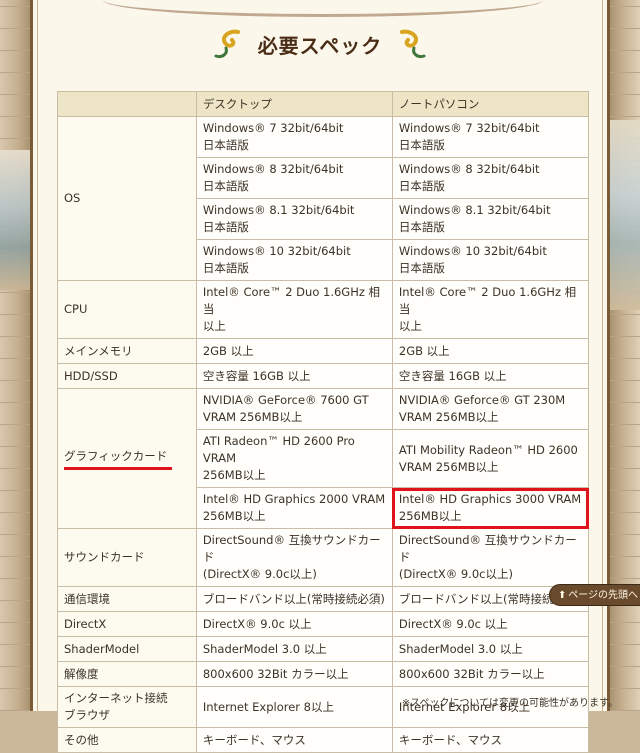 The image size is (640, 753). I want to click on os-label: OS, so click(127, 198).